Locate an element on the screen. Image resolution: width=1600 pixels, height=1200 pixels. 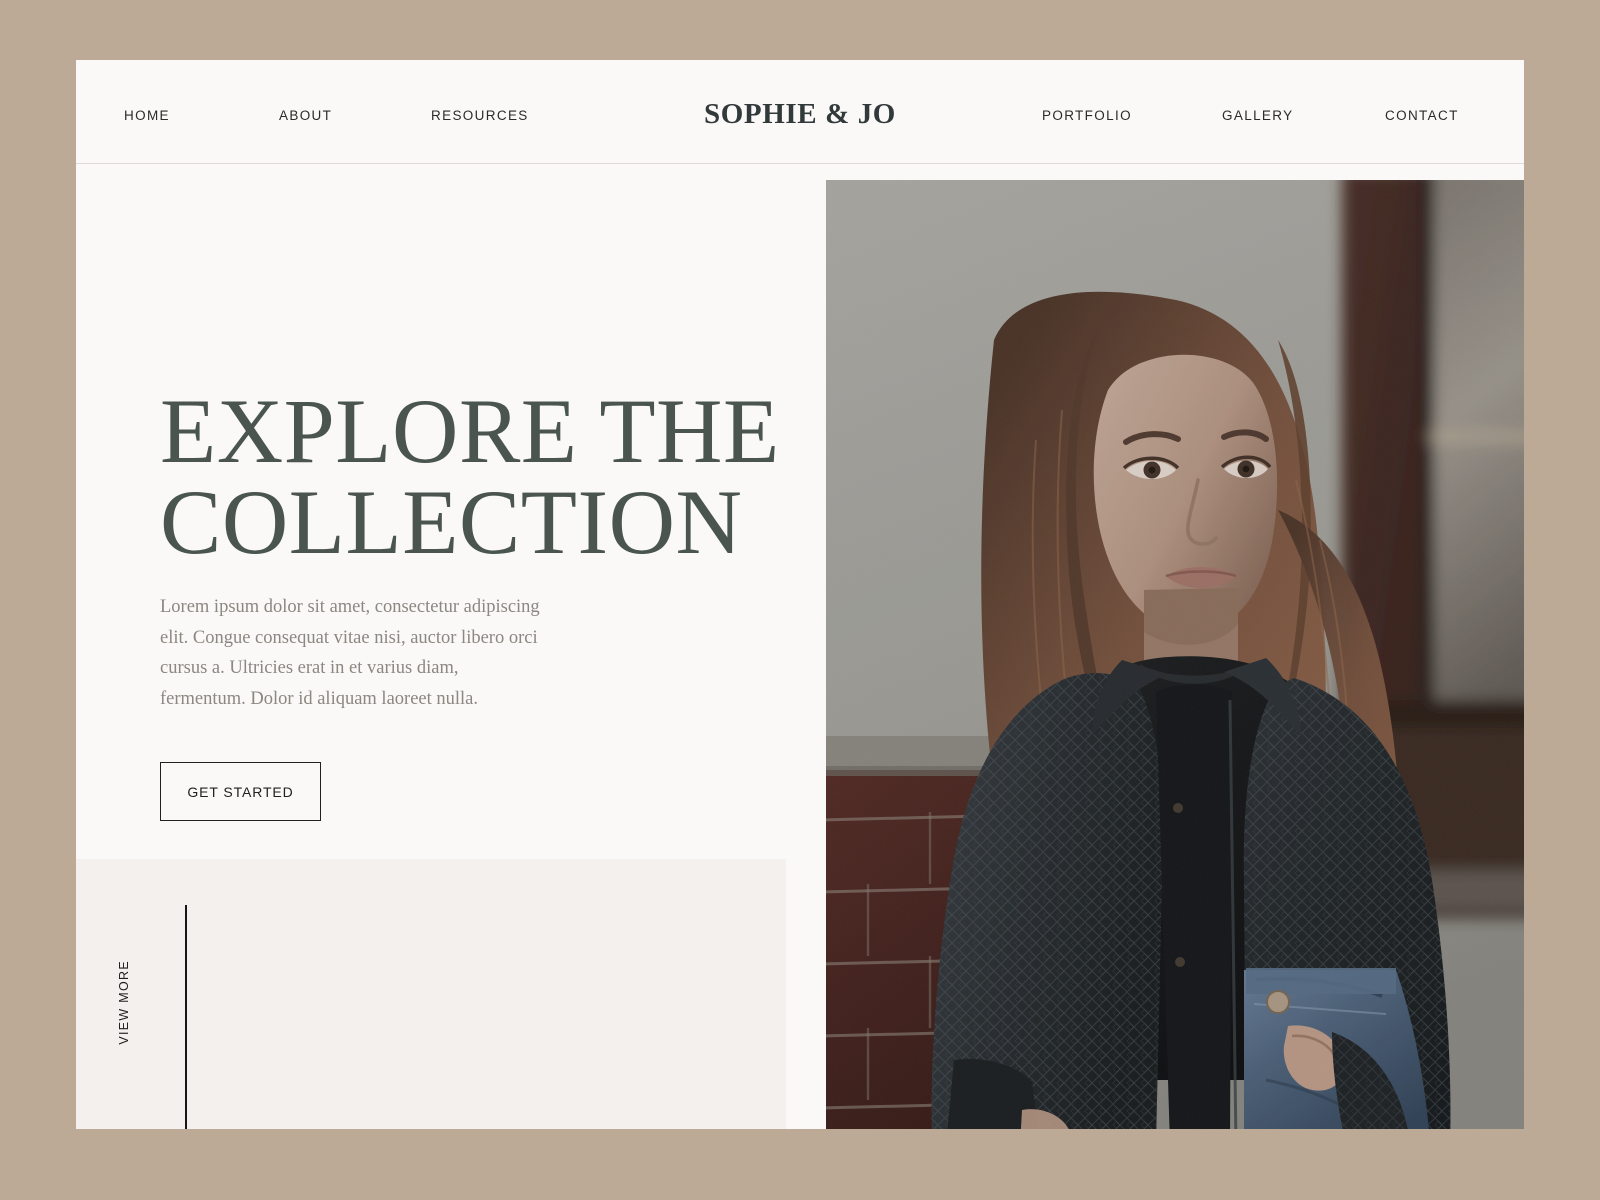
hero-headline: EXPLORE THE COLLECTION is located at coordinates (470, 477).